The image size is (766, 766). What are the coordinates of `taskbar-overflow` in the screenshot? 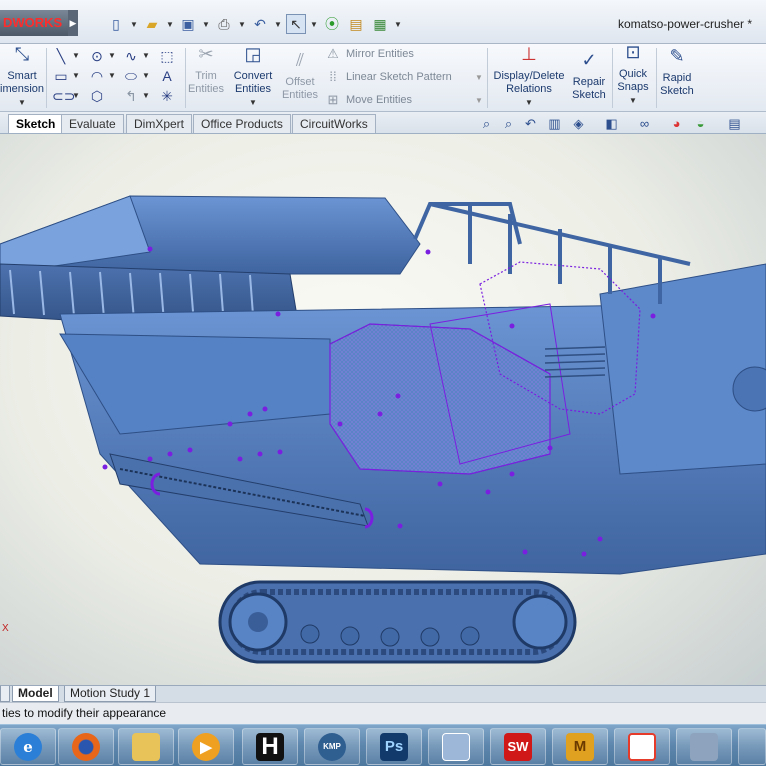 It's located at (752, 746).